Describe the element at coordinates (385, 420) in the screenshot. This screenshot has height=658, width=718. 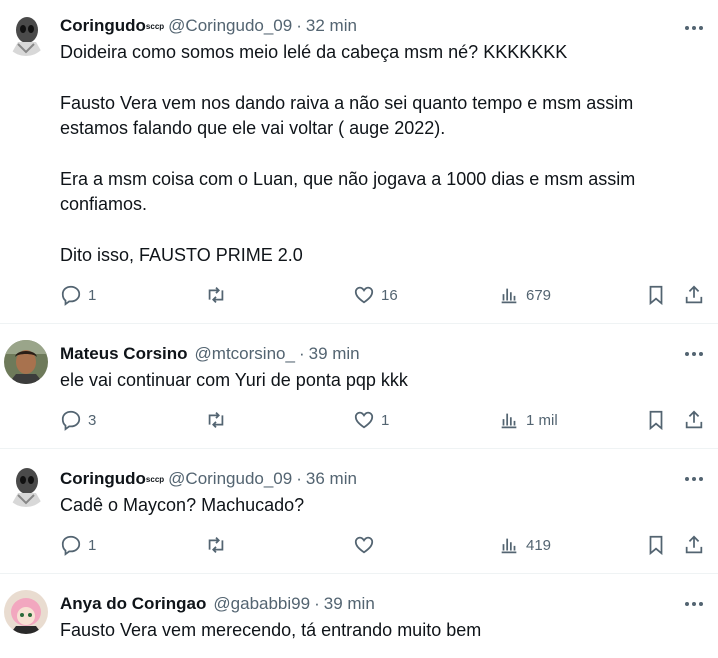
I see `like-count: 1` at that location.